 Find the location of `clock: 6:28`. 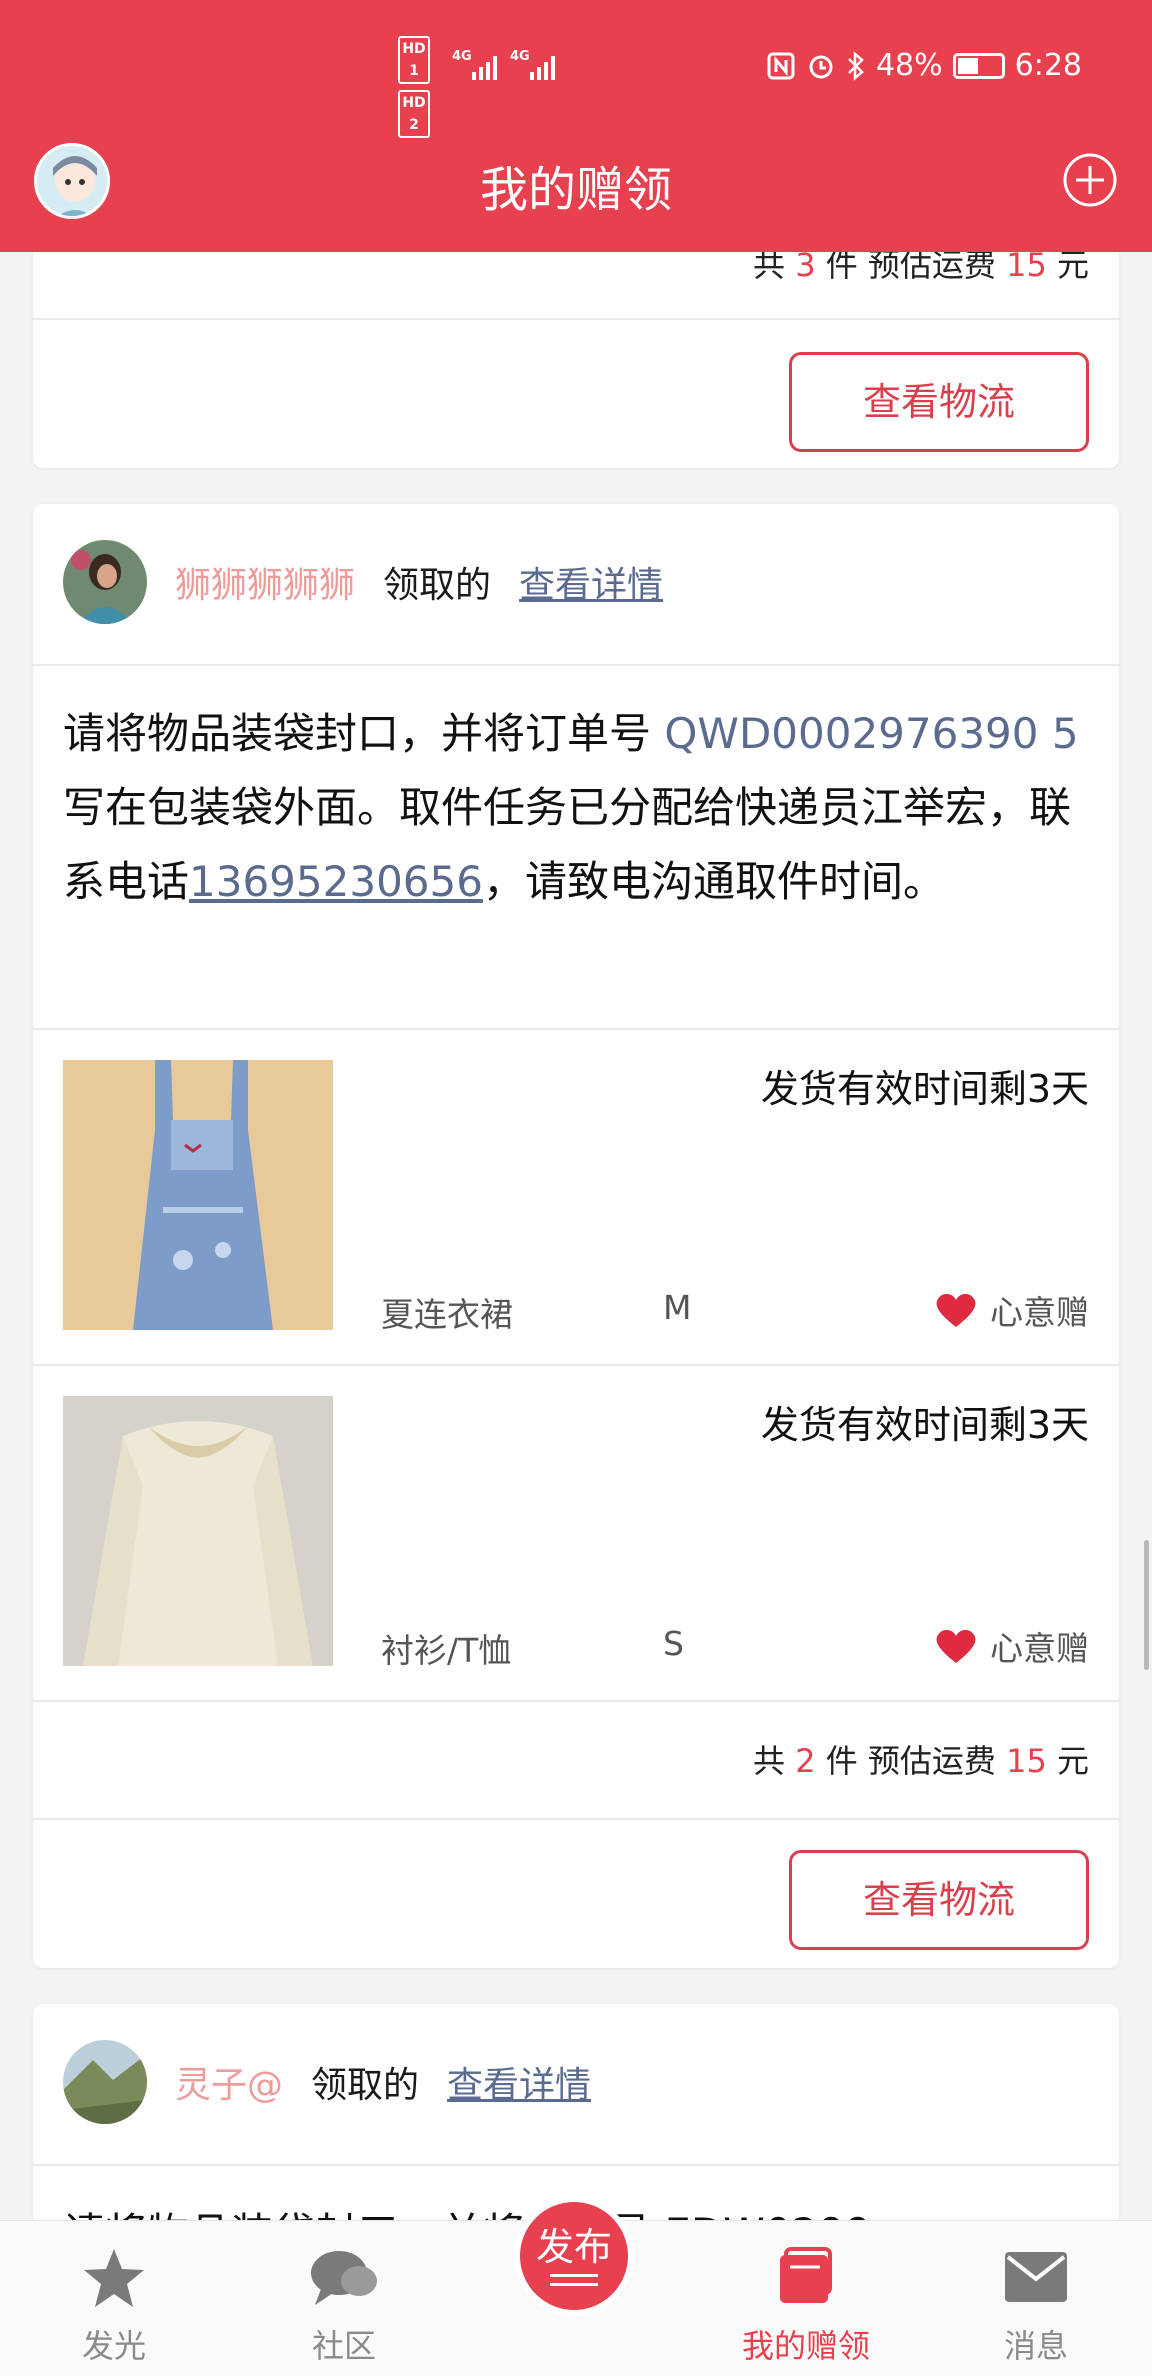

clock: 6:28 is located at coordinates (1048, 65).